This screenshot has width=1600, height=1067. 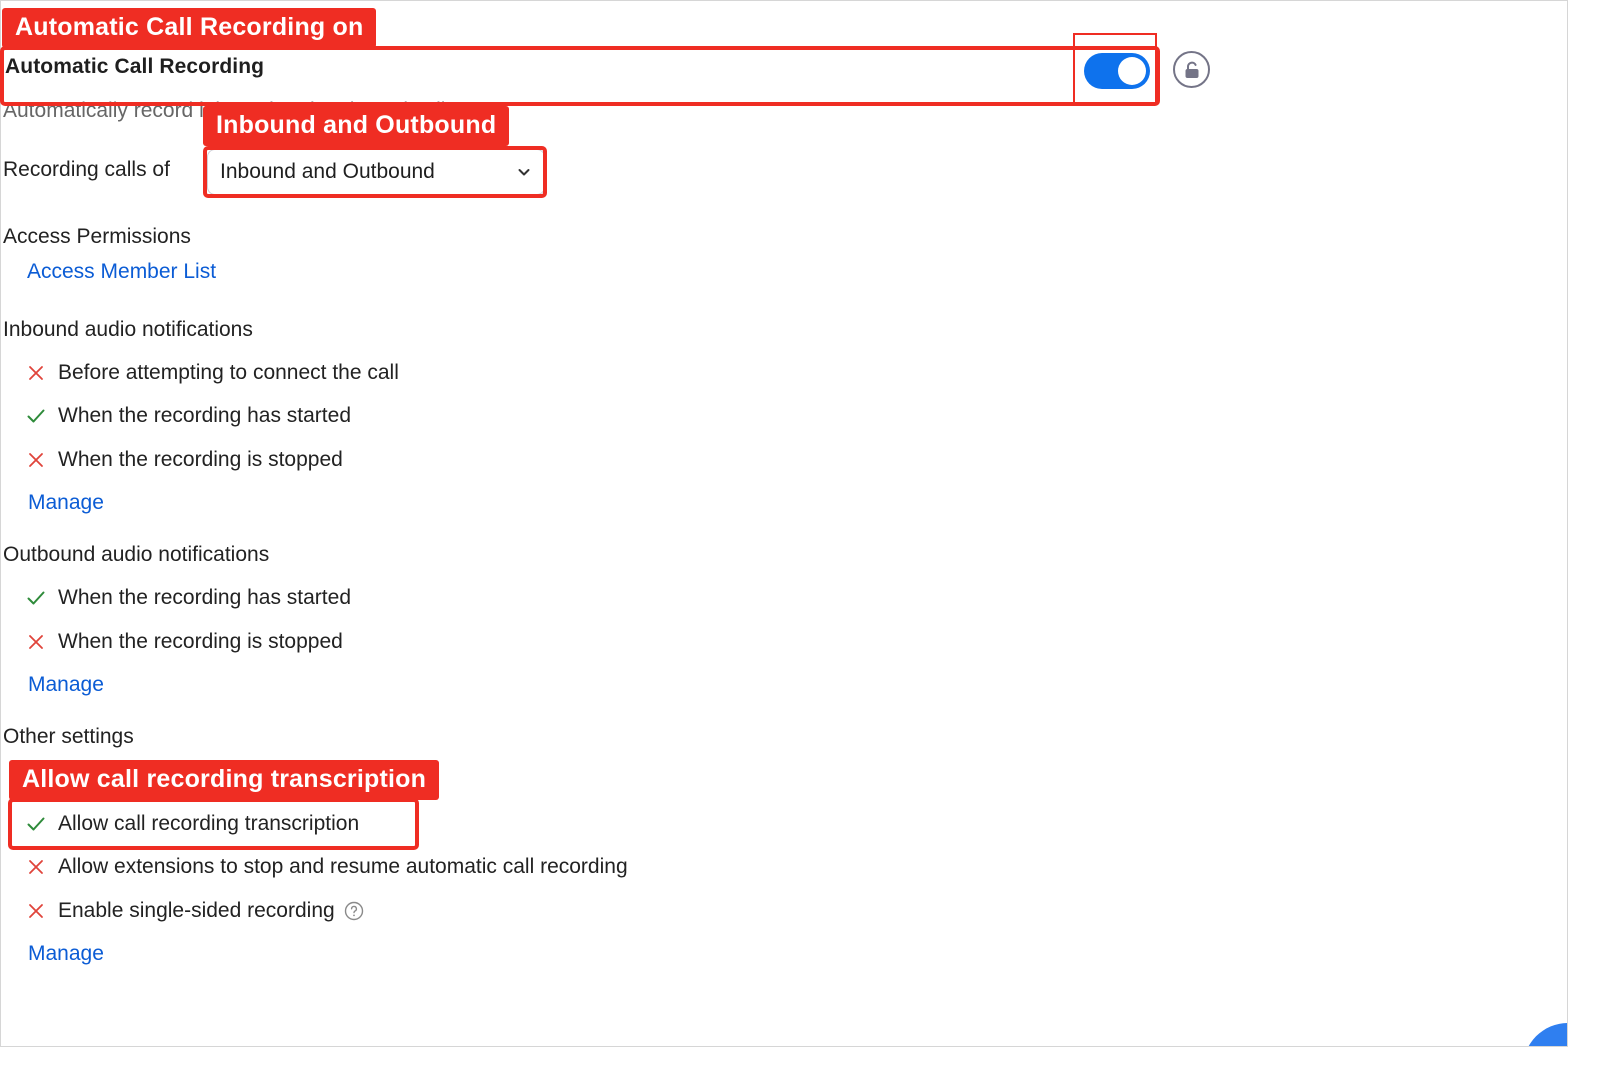 What do you see at coordinates (189, 28) in the screenshot?
I see `annotation-label-recording-on: Automatic Call Recording on` at bounding box center [189, 28].